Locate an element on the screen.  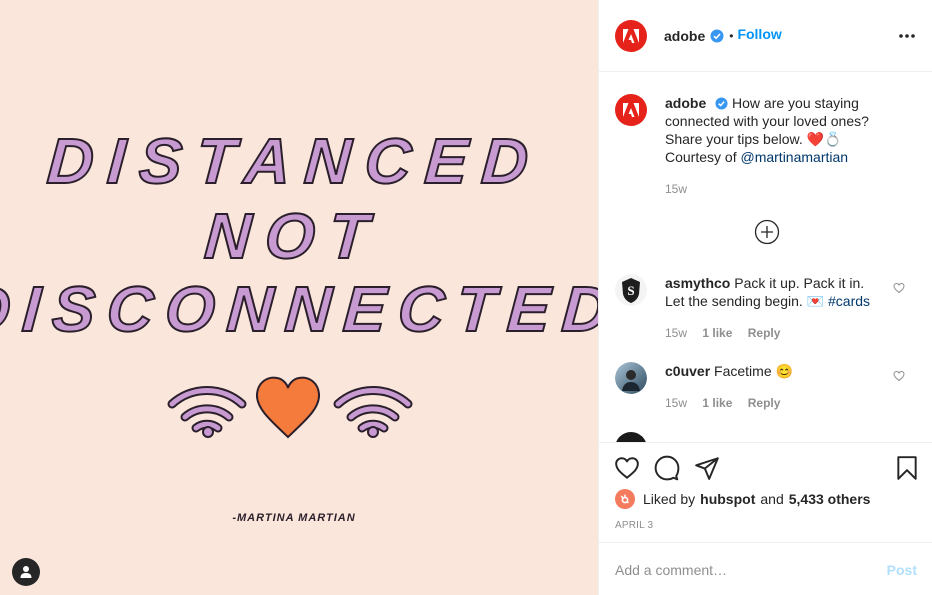
tagged-users-button is located at coordinates (26, 572).